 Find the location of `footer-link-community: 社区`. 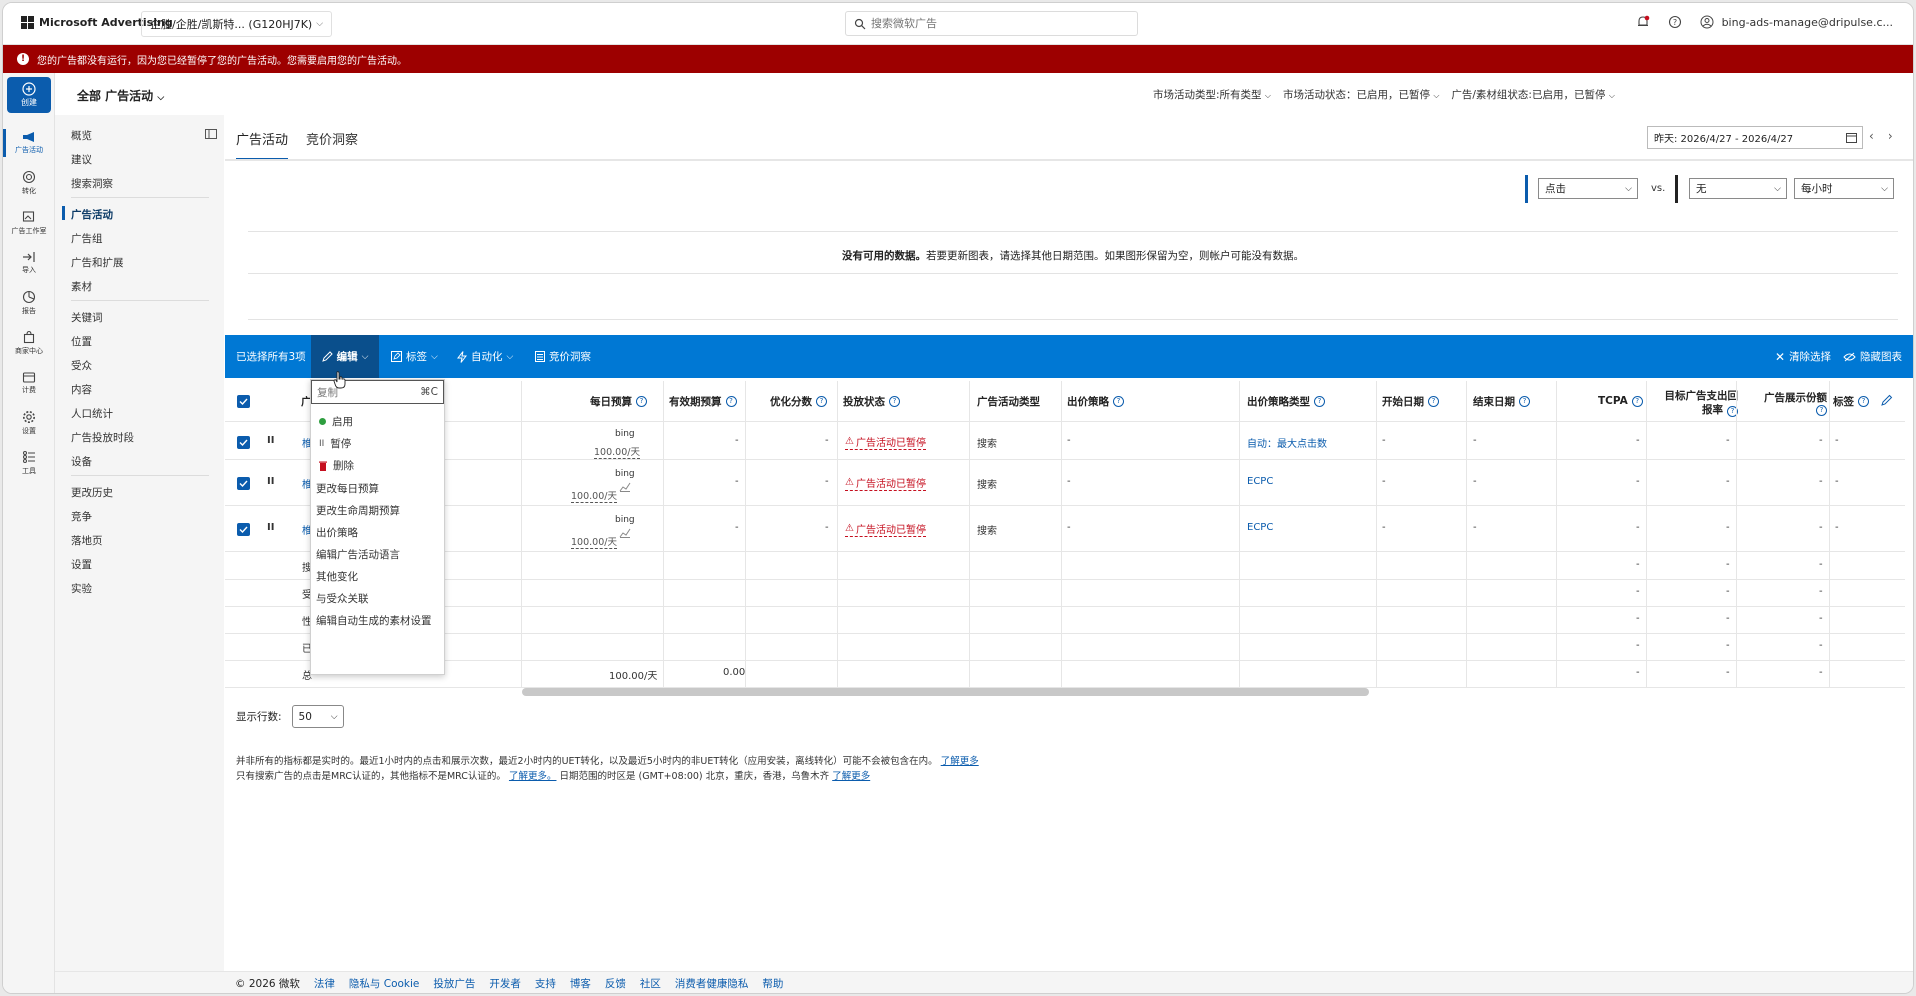

footer-link-community: 社区 is located at coordinates (650, 983).